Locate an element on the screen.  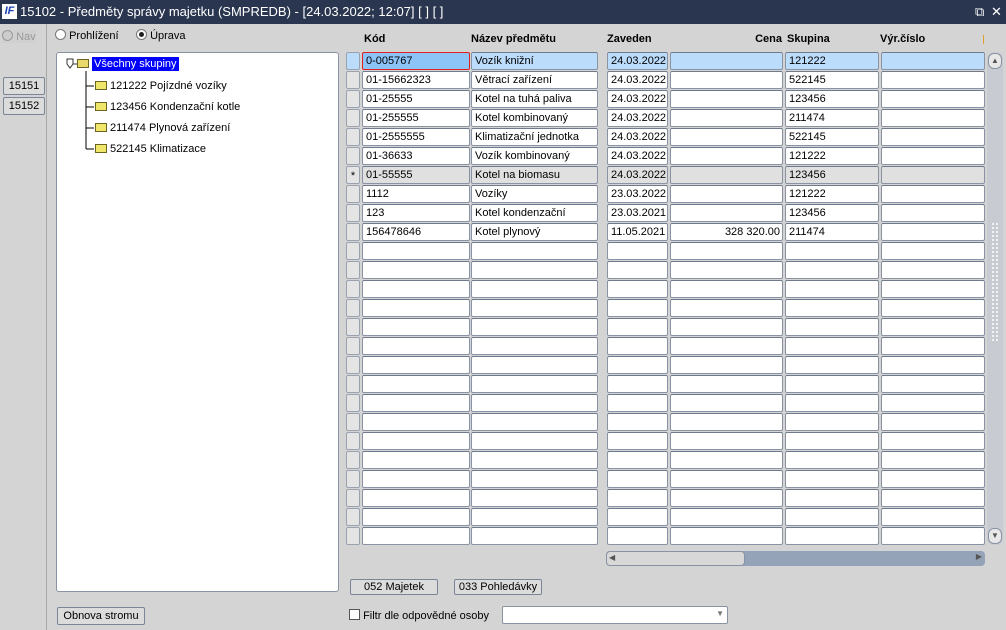
tree-node: 211474 Plynová zařízení is located at coordinates (162, 128).